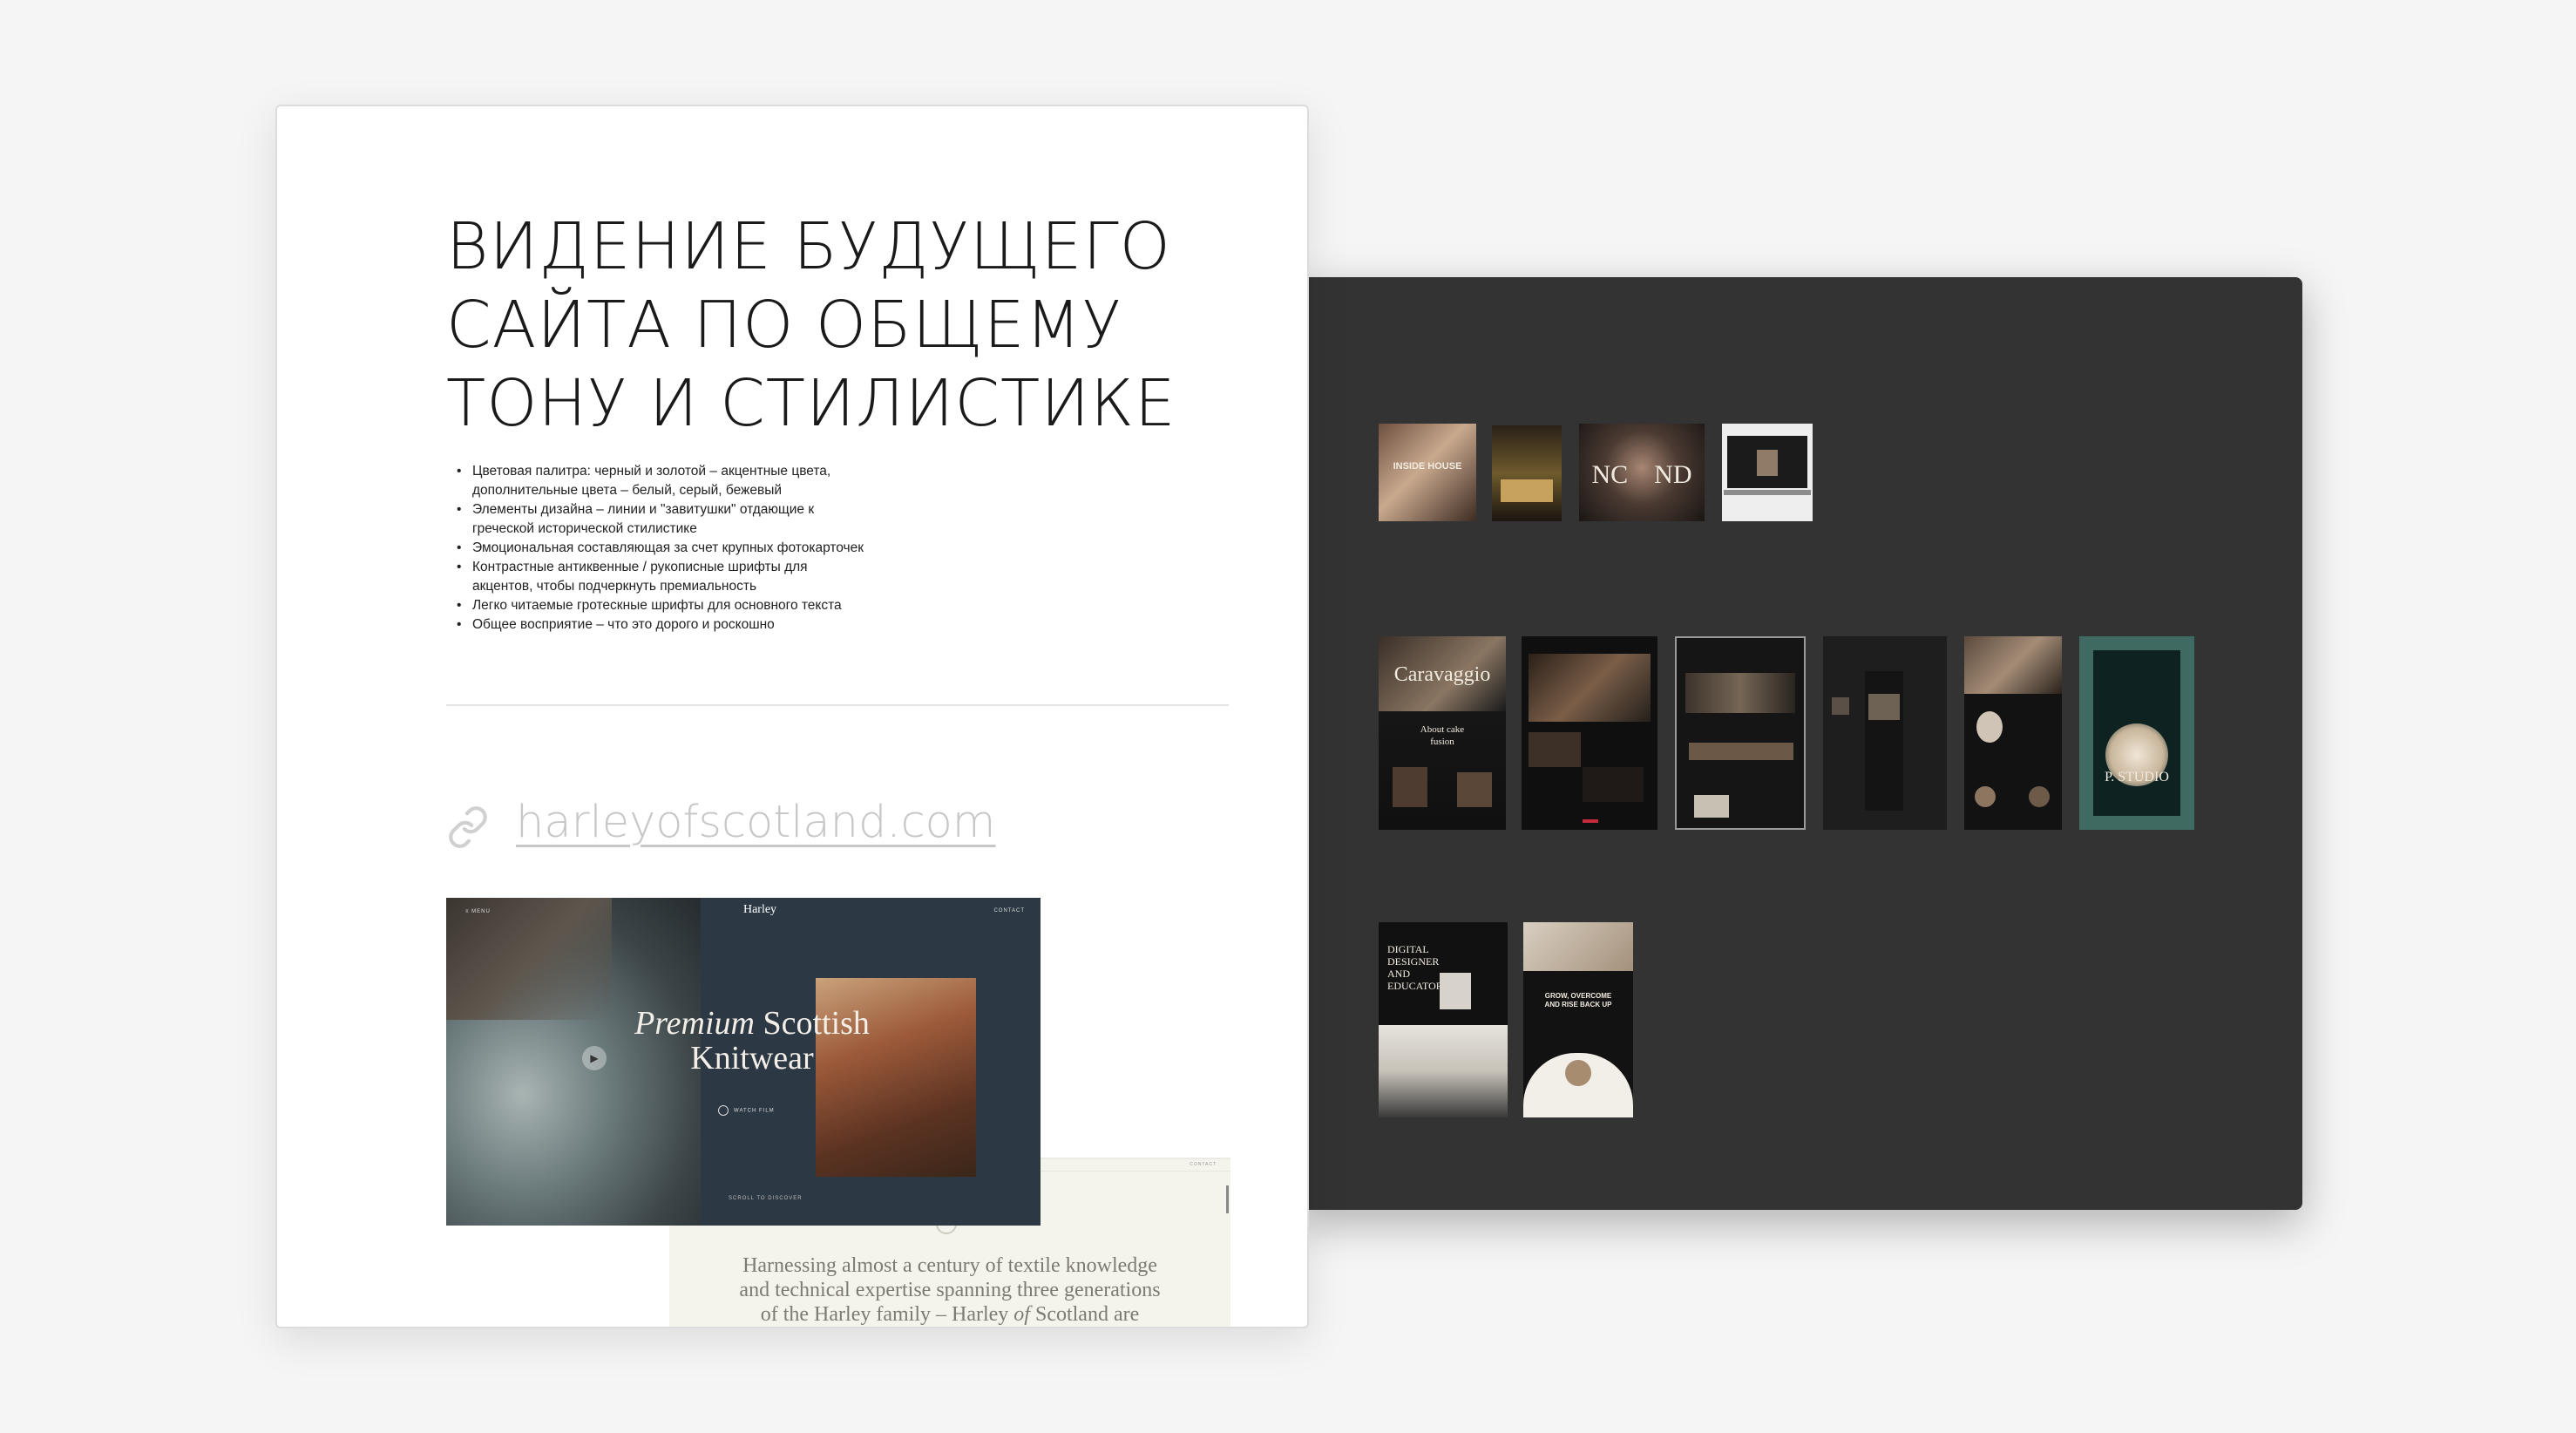 The height and width of the screenshot is (1433, 2576). What do you see at coordinates (2137, 777) in the screenshot?
I see `thumb-caption: P. STUDIO` at bounding box center [2137, 777].